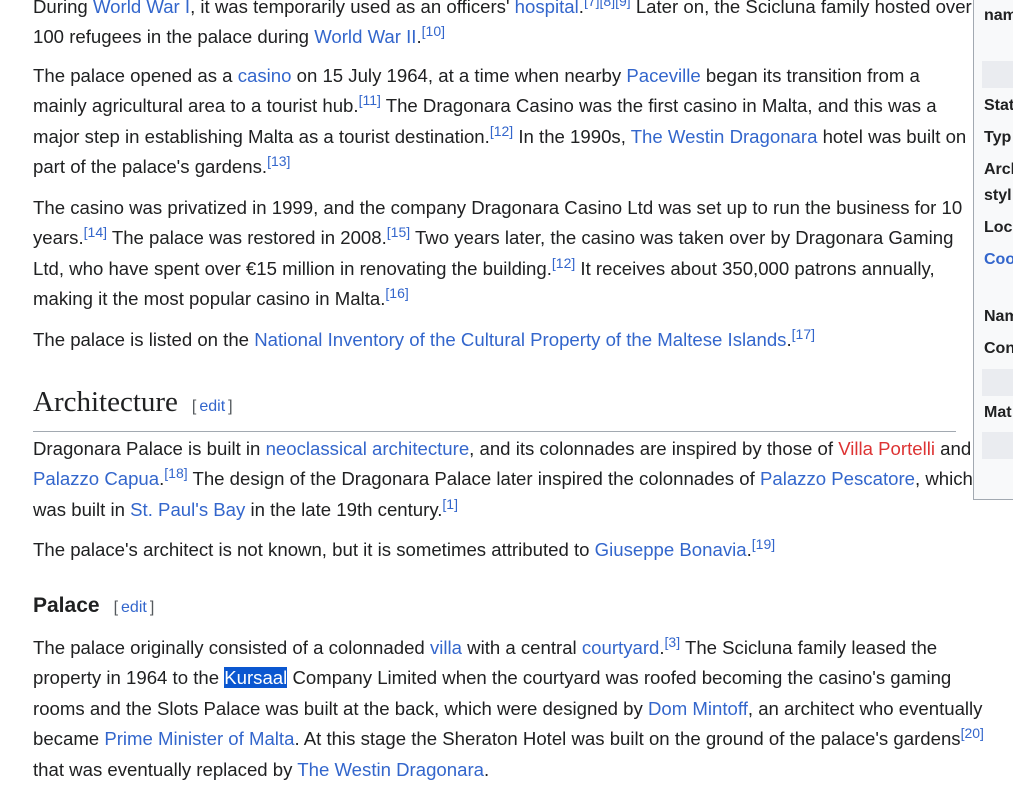 Image resolution: width=1013 pixels, height=787 pixels. What do you see at coordinates (803, 334) in the screenshot?
I see `citation-17: [17]` at bounding box center [803, 334].